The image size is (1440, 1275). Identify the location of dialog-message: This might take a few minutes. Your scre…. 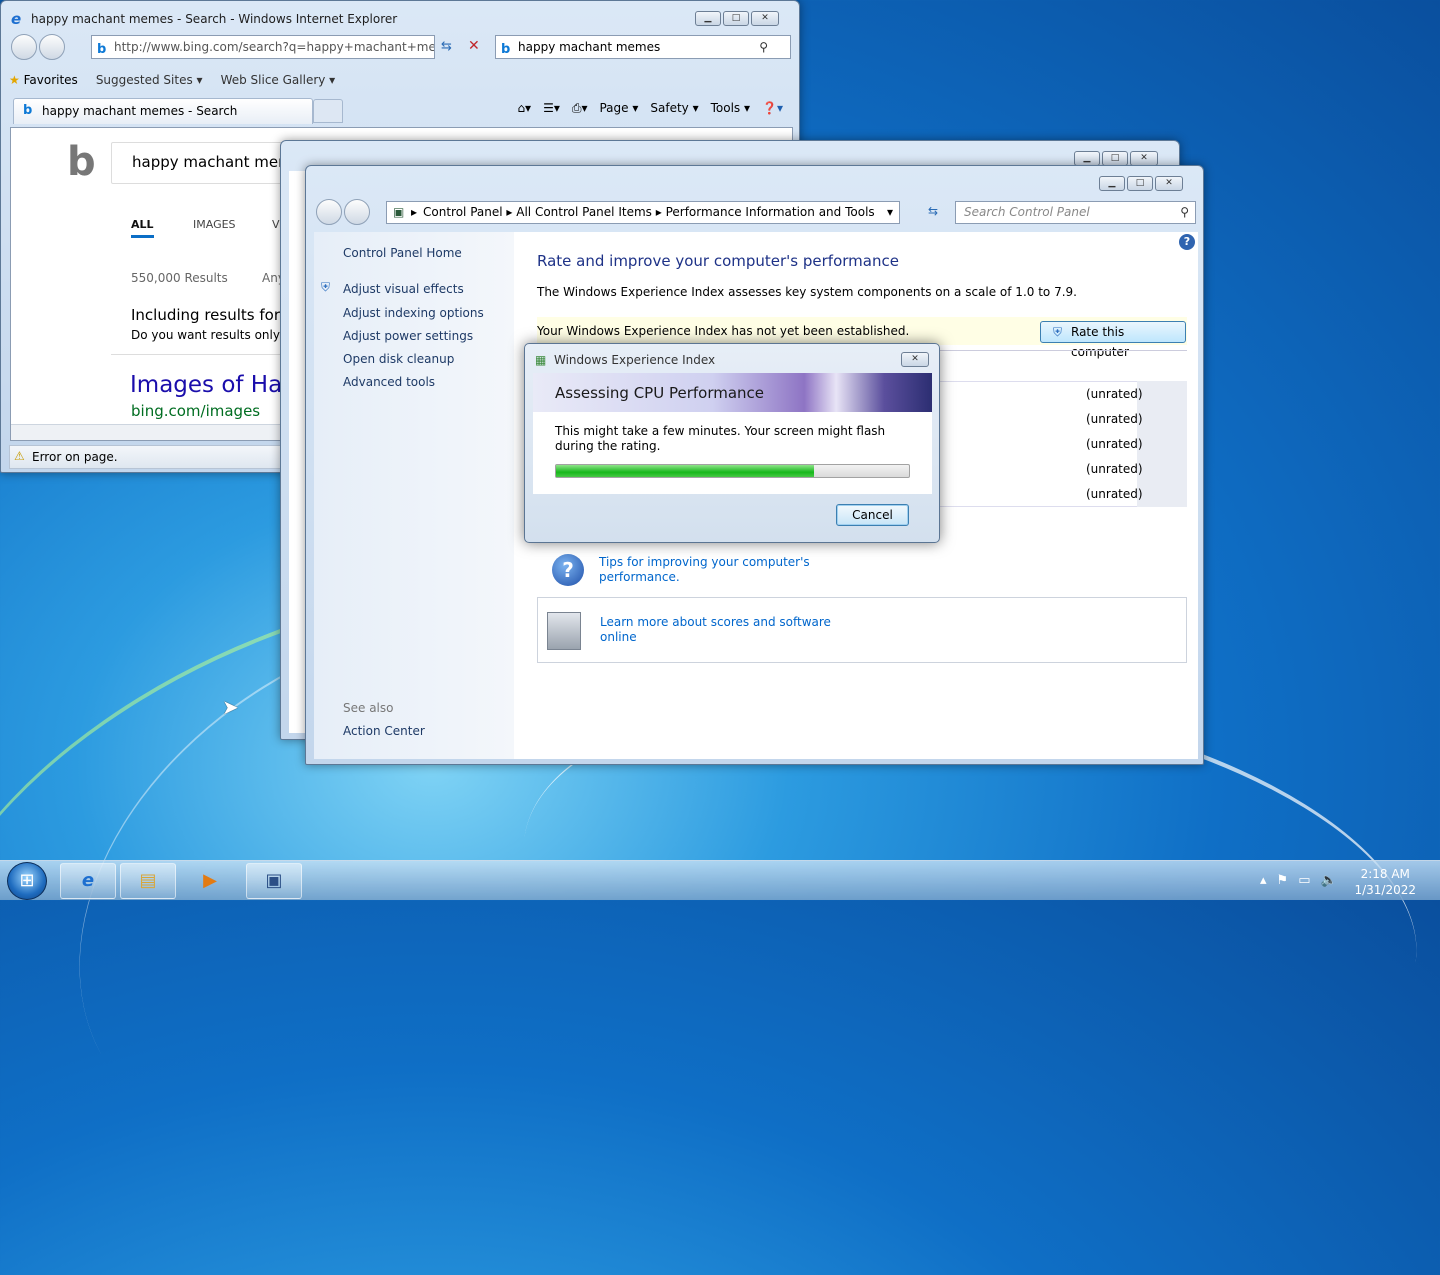
(720, 439).